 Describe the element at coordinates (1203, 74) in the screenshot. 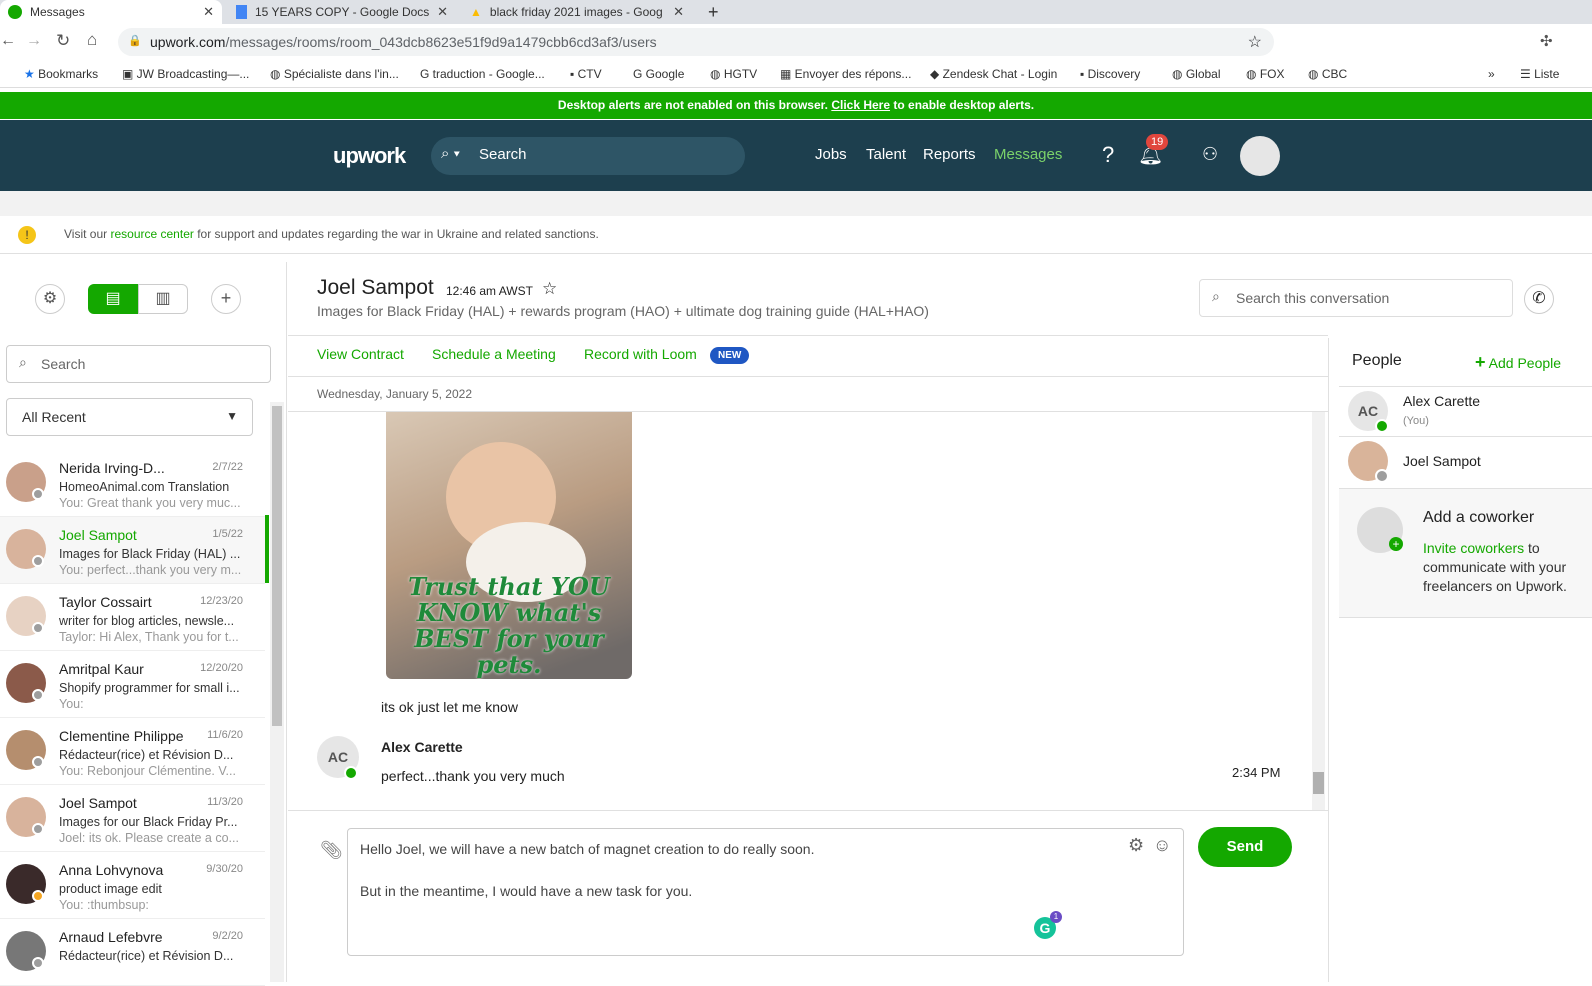

I see `bookmark-label: Global` at that location.